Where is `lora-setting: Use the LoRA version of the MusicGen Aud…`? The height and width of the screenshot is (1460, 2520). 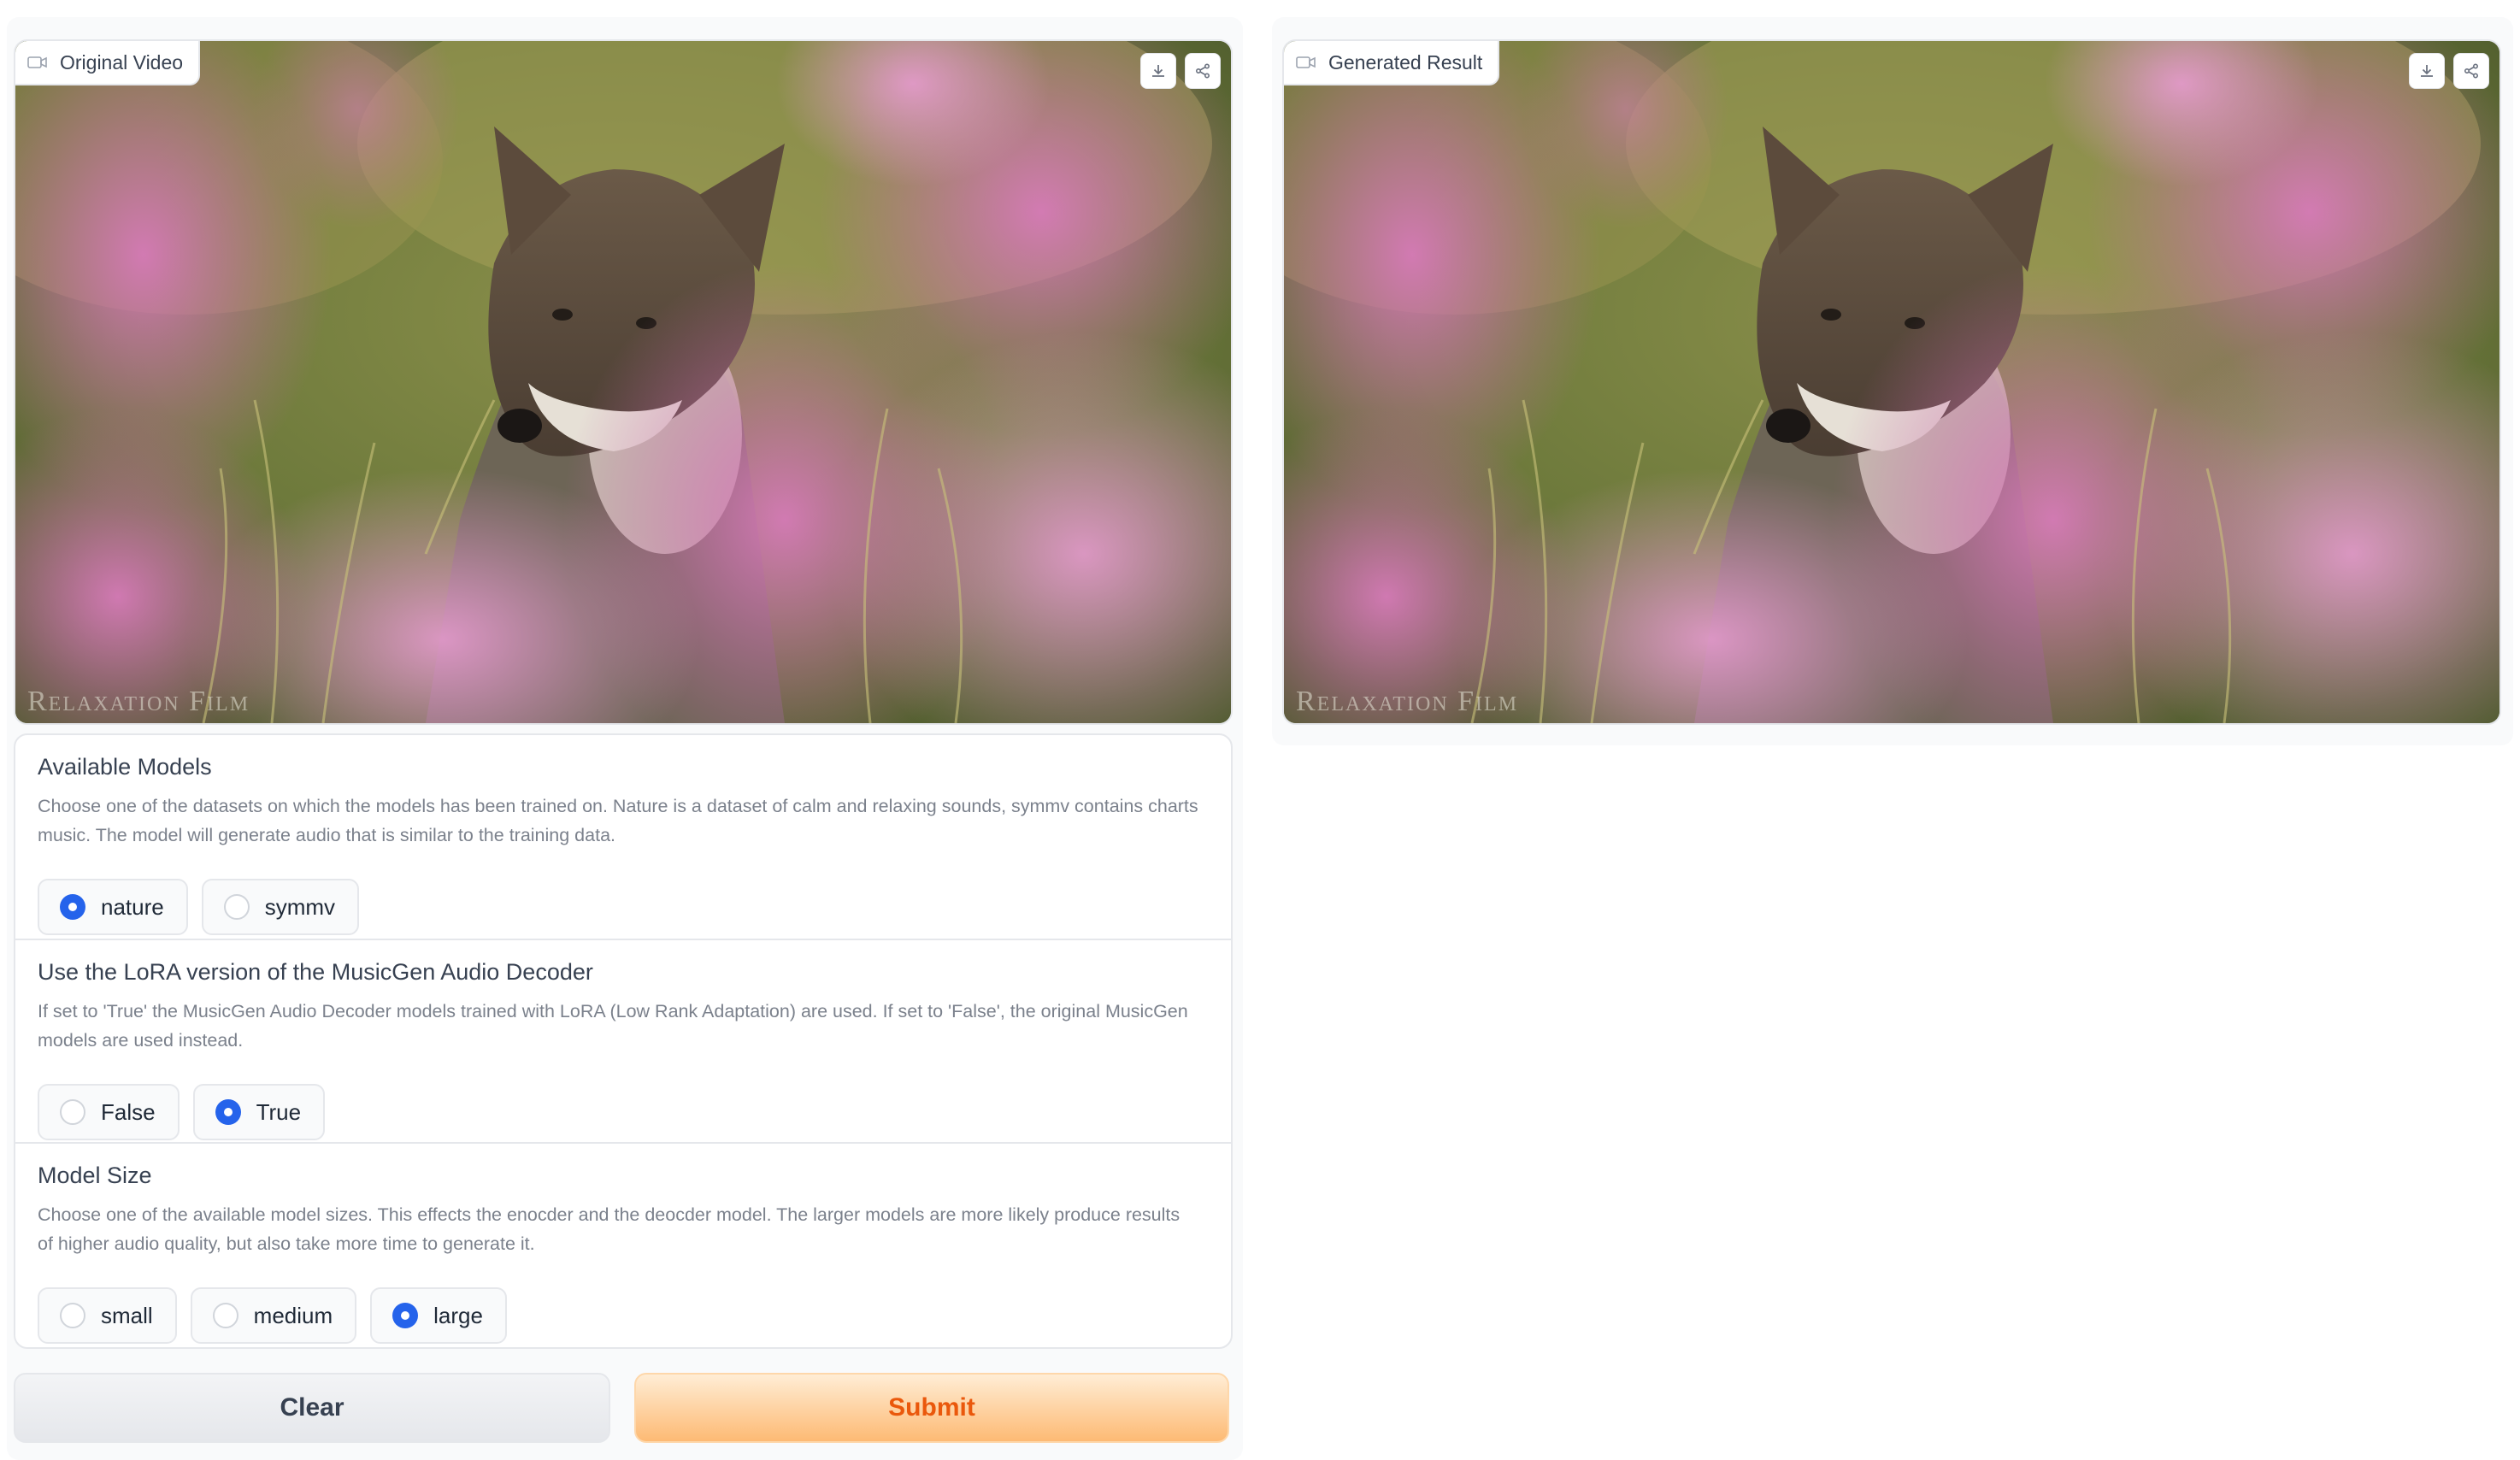
lora-setting: Use the LoRA version of the MusicGen Aud… is located at coordinates (623, 1041).